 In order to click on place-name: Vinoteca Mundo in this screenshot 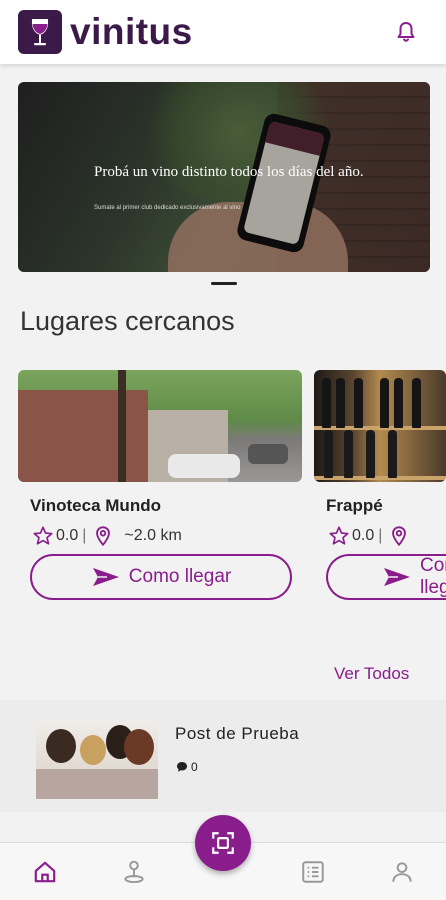, I will do `click(95, 506)`.